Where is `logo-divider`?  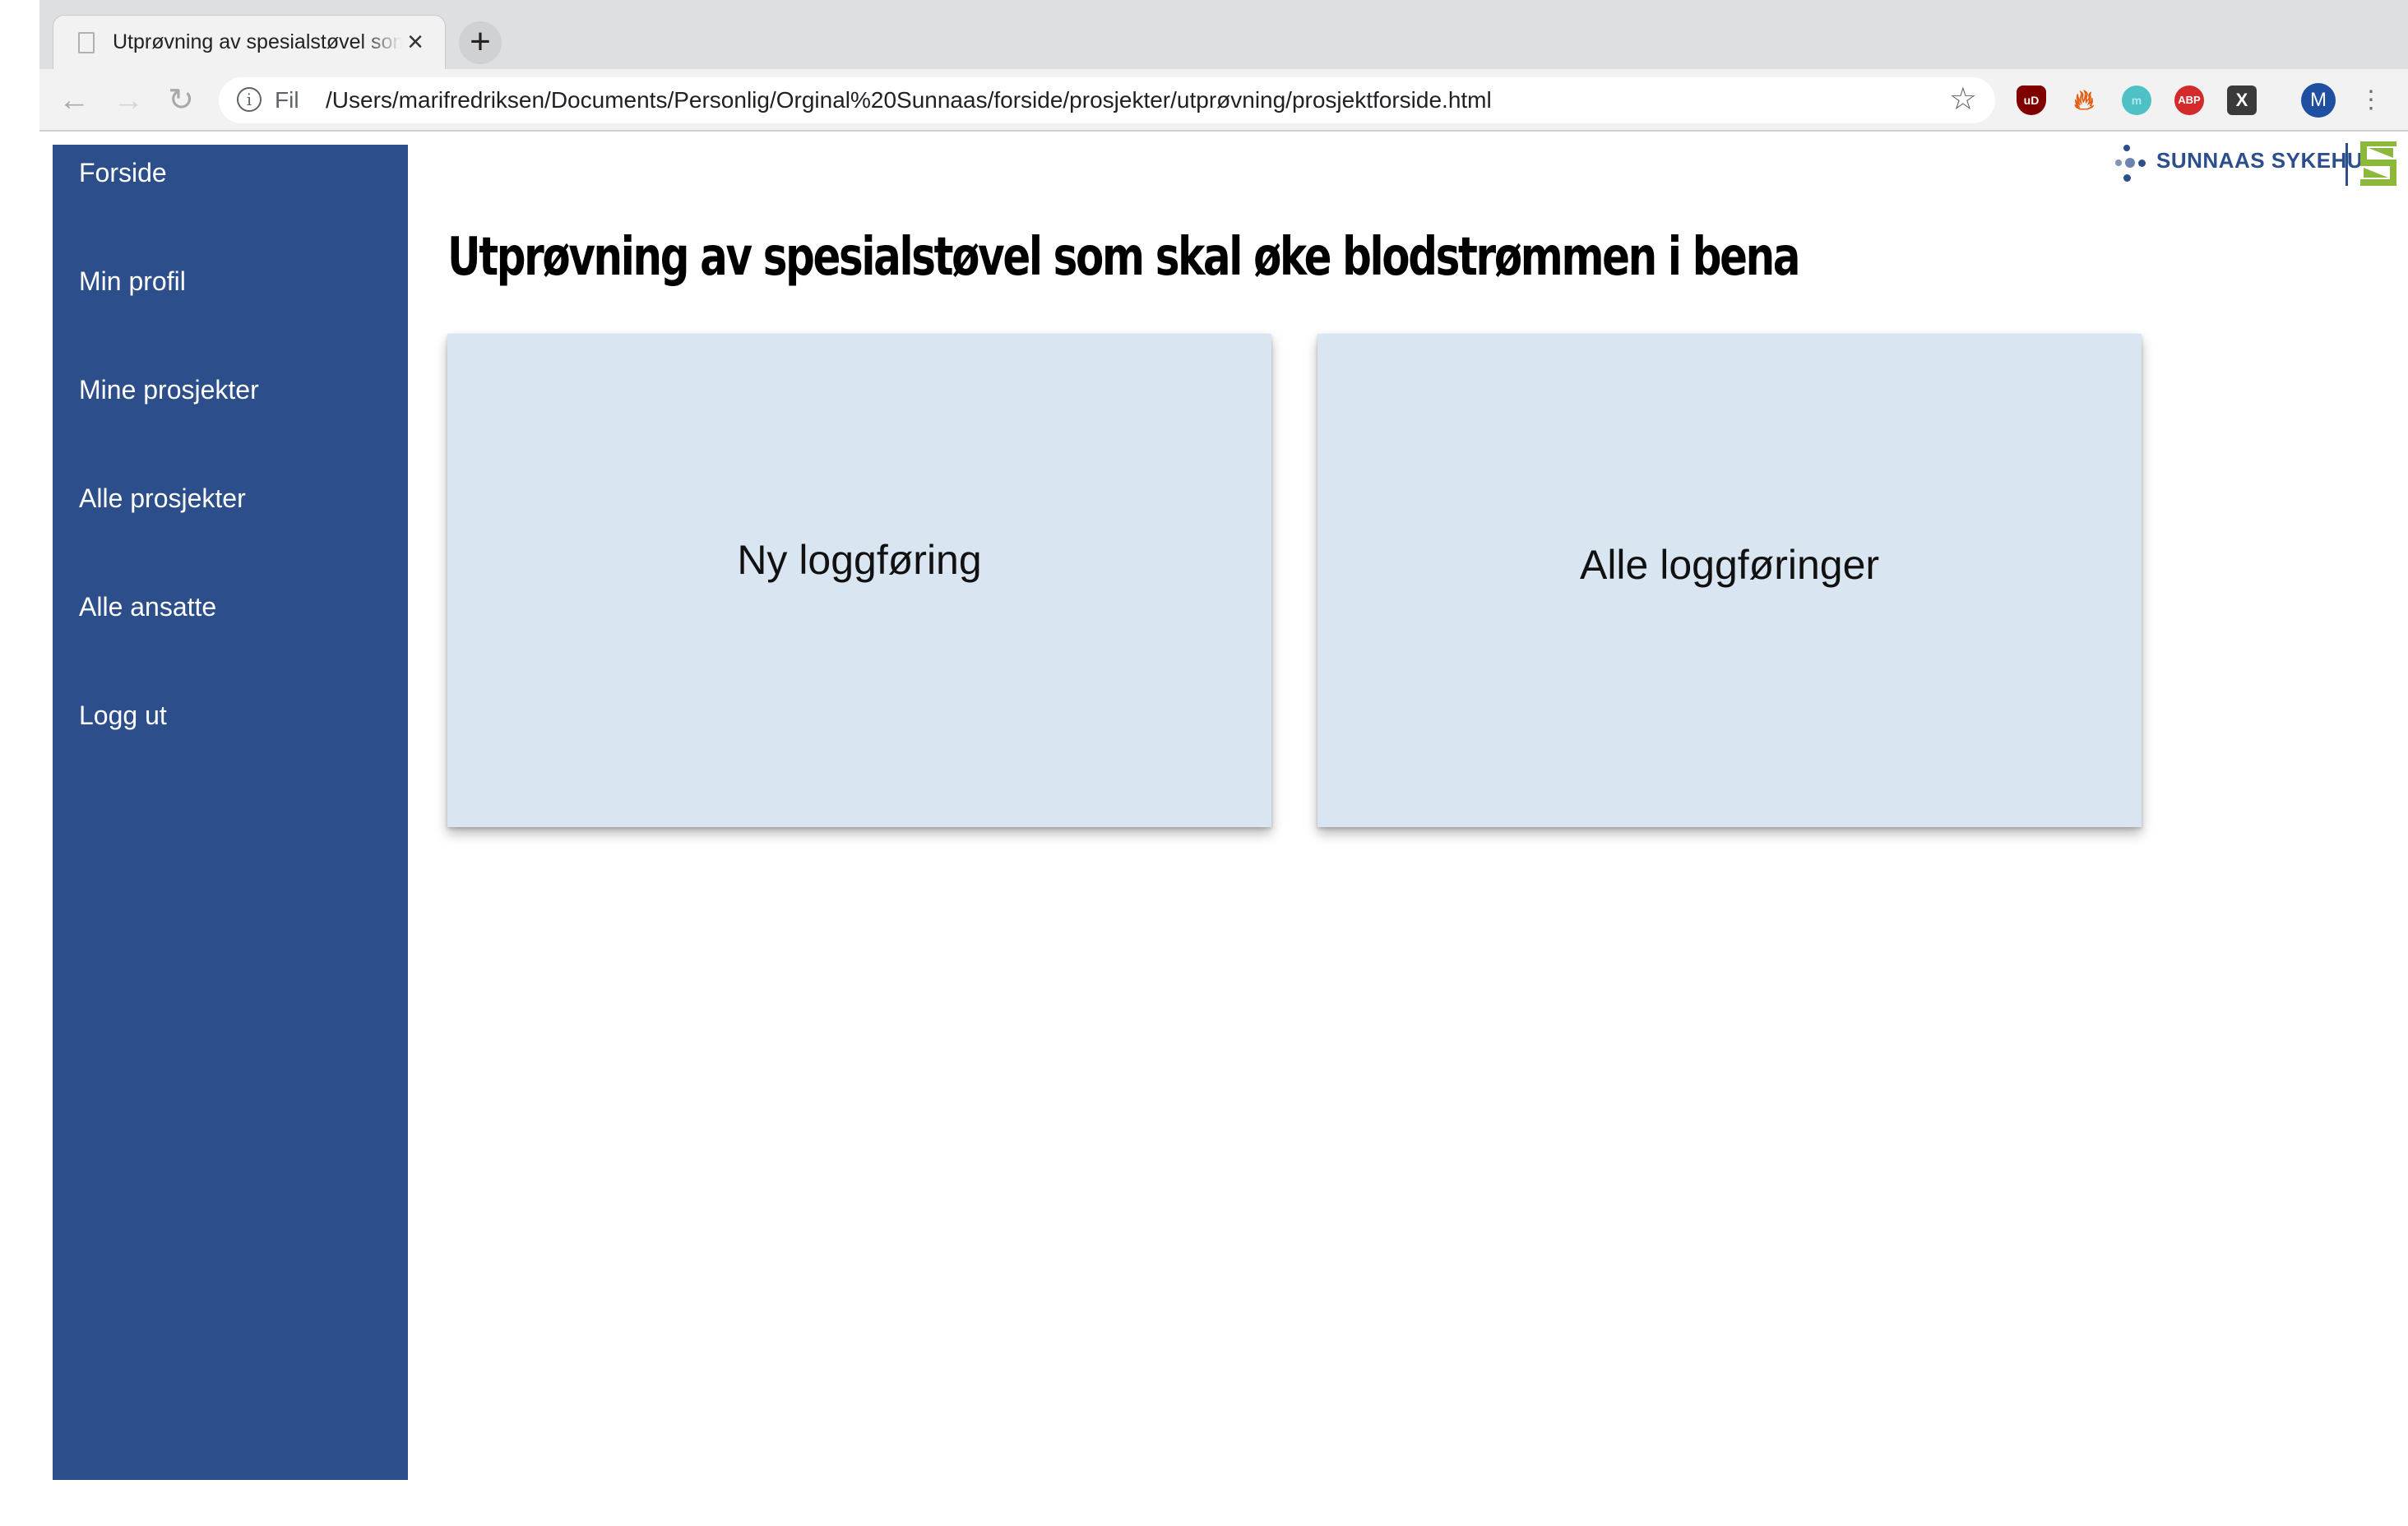 logo-divider is located at coordinates (2346, 164).